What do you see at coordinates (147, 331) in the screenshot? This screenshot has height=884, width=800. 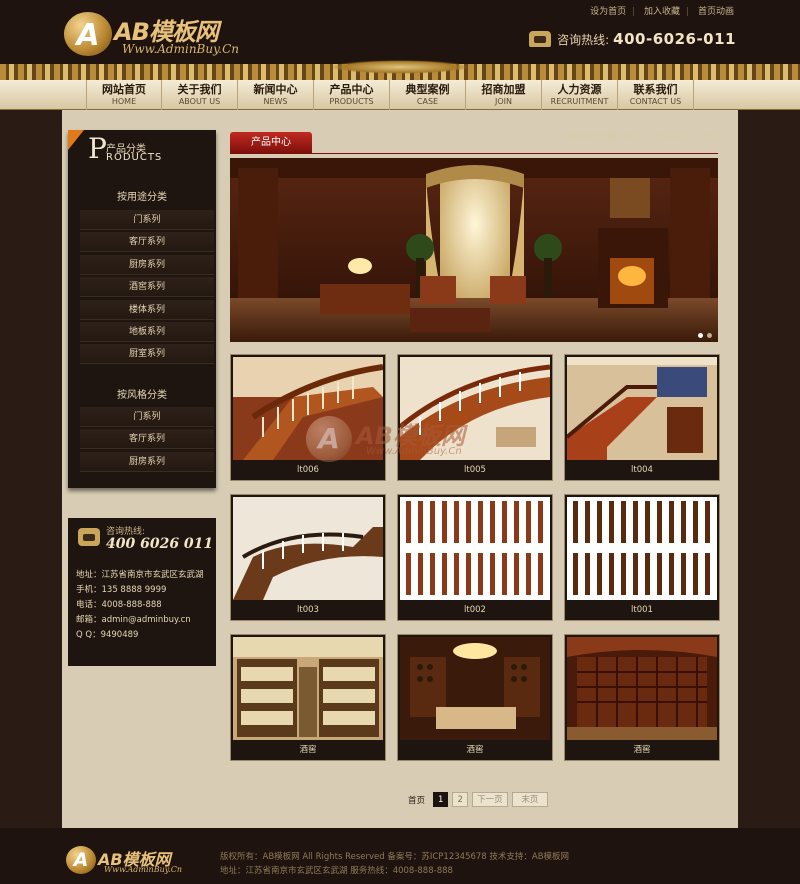 I see `category-item: 地板系列` at bounding box center [147, 331].